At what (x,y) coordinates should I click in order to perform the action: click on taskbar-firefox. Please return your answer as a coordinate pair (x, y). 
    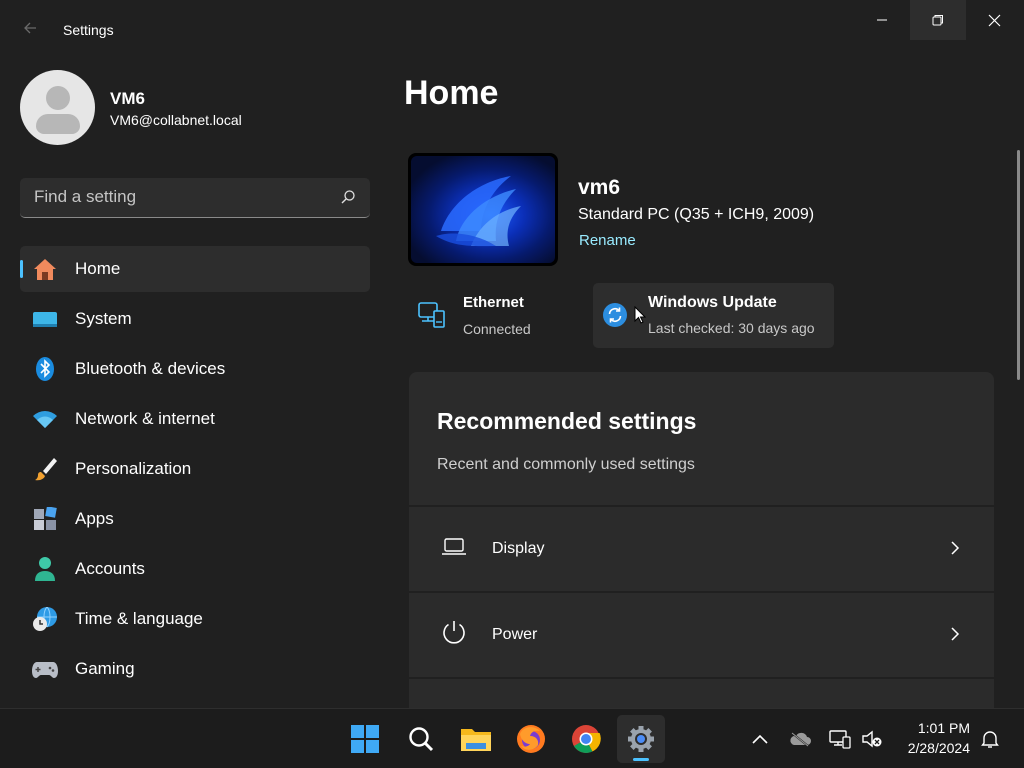
    Looking at the image, I should click on (531, 739).